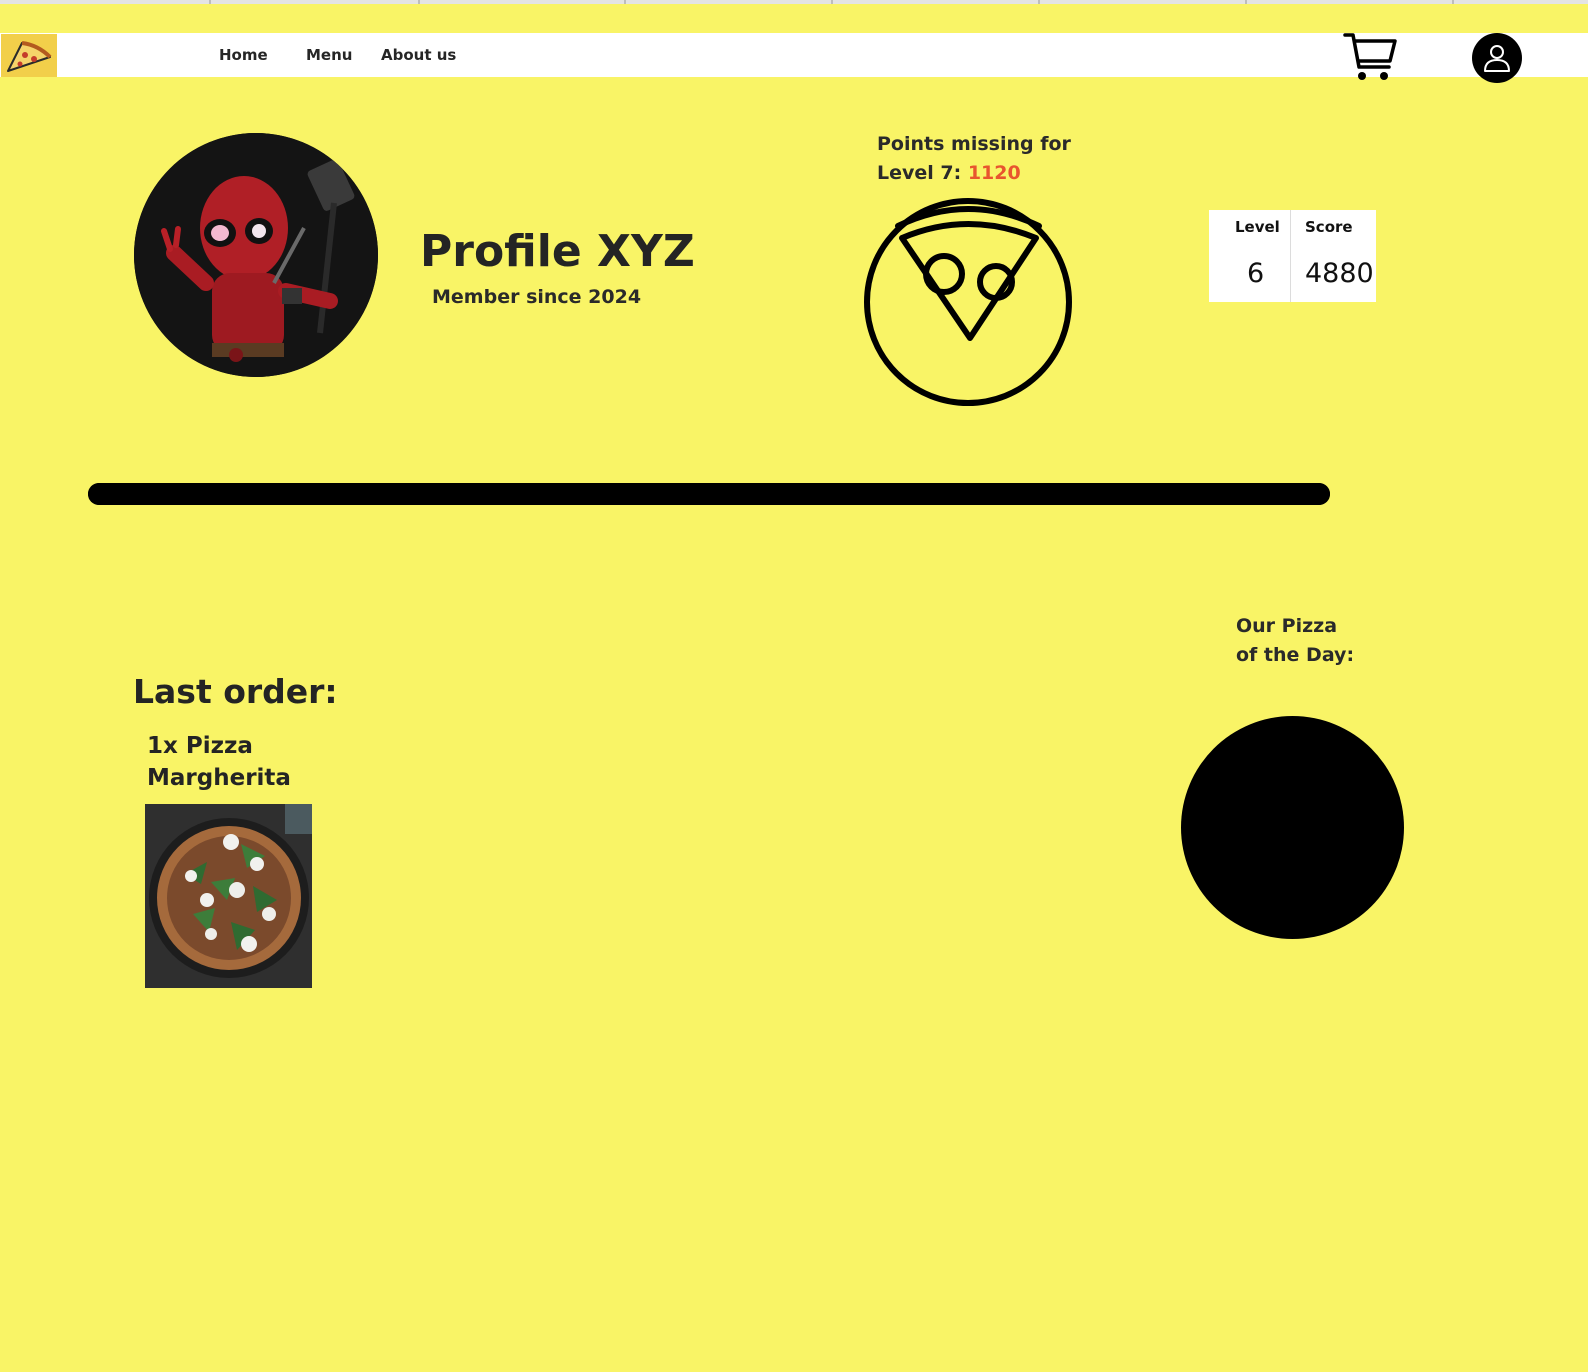 Image resolution: width=1588 pixels, height=1372 pixels. I want to click on stats-table: Level Score 6 4880, so click(1292, 256).